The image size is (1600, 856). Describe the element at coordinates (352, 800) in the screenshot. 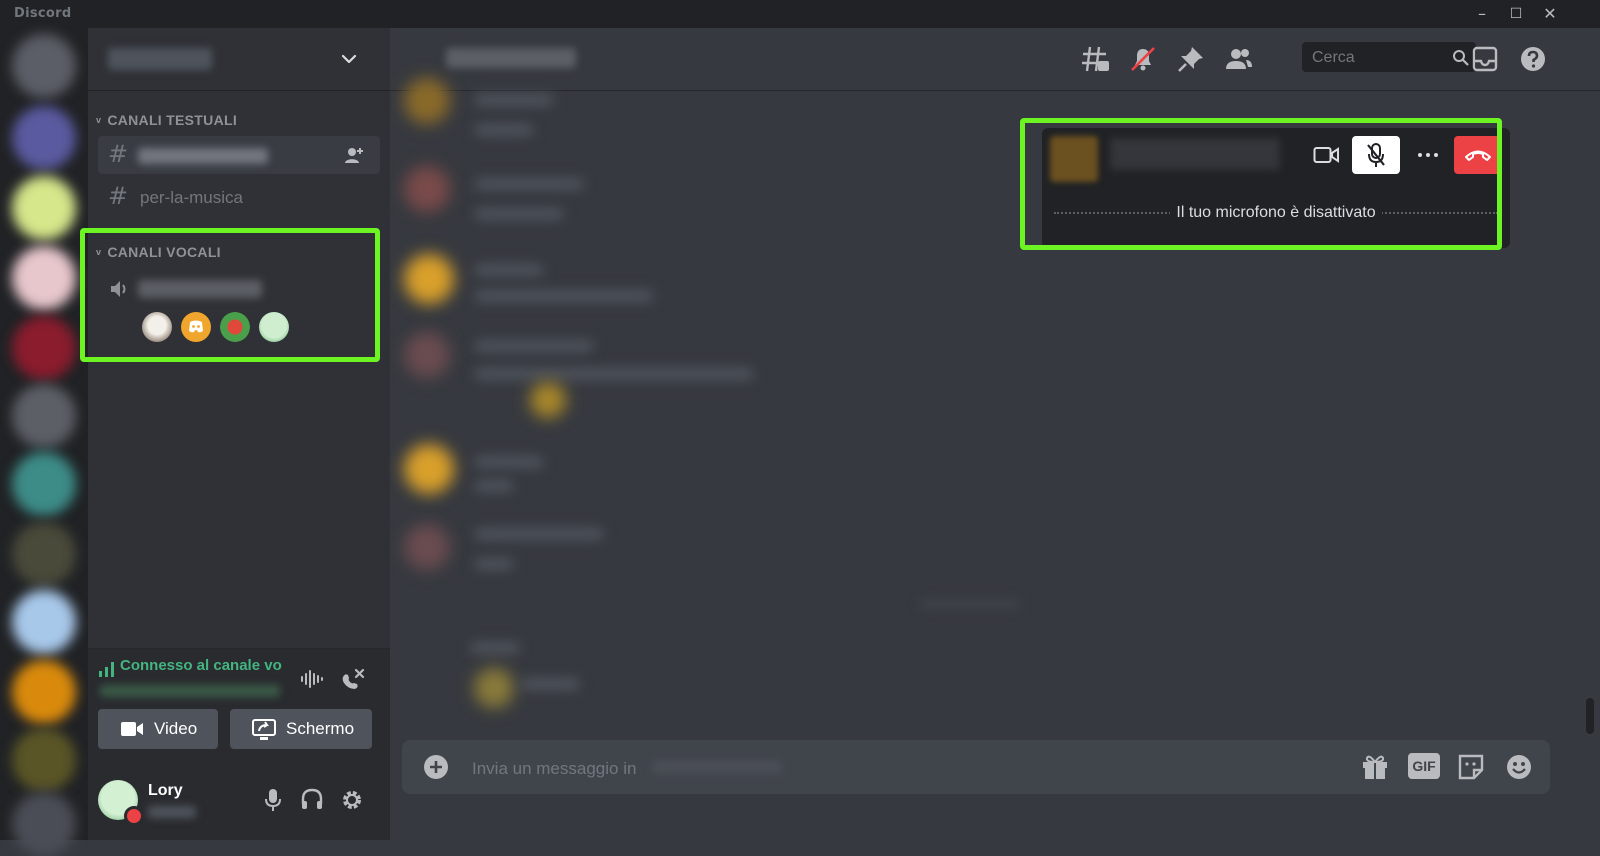

I see `gear-icon` at that location.